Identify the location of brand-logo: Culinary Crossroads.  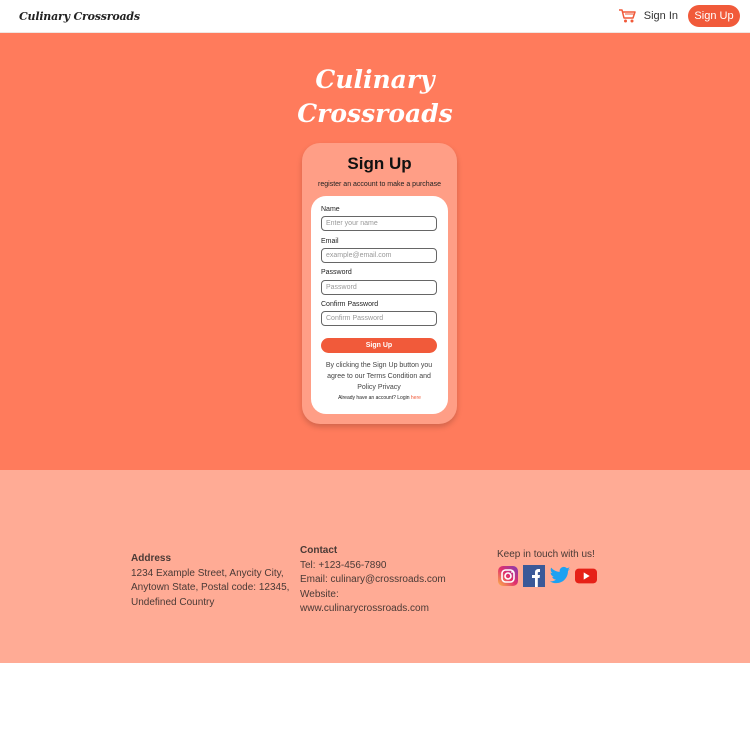
(79, 16).